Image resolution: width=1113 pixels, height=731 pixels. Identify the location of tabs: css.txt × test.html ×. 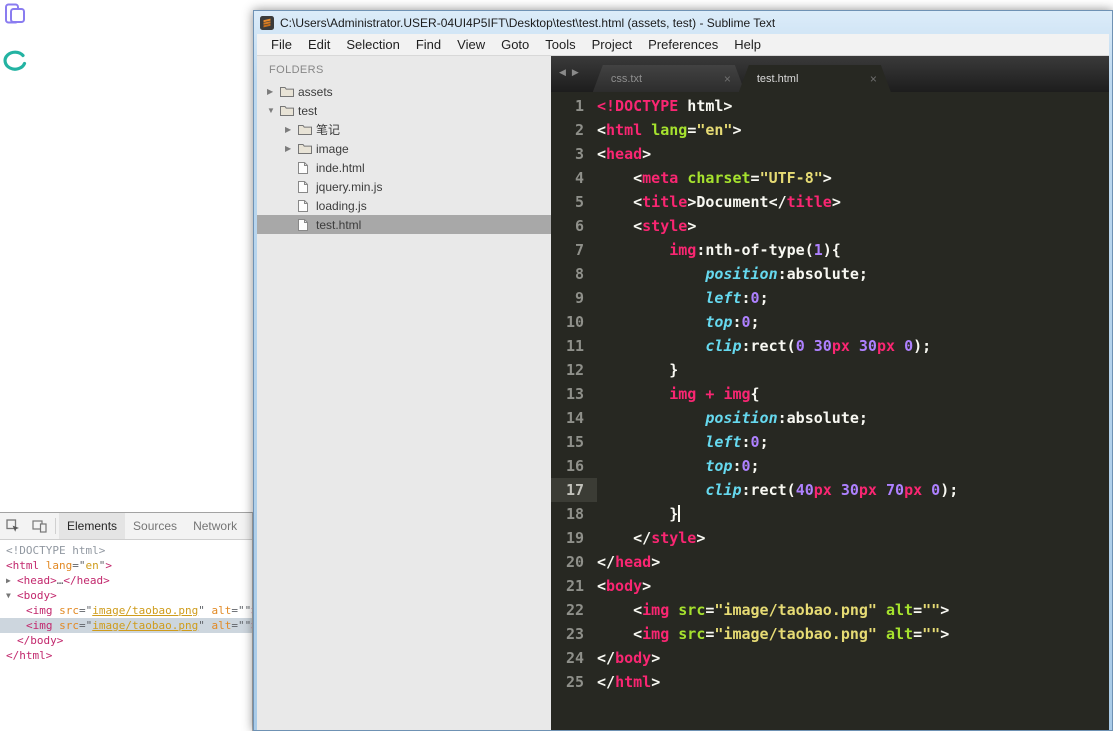
(739, 78).